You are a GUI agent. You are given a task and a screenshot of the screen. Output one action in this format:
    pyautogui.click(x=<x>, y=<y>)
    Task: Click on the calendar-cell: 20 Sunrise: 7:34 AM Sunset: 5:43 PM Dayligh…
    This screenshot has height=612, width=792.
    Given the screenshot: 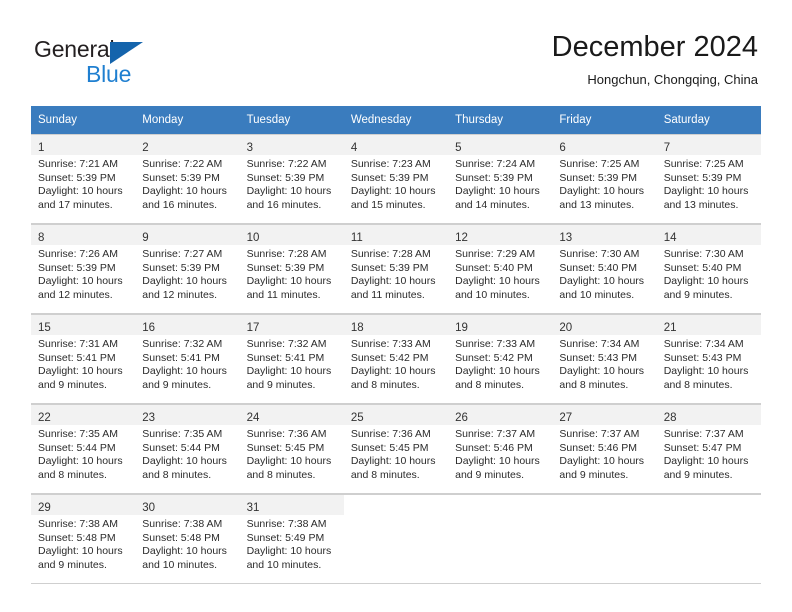 What is the action you would take?
    pyautogui.click(x=604, y=359)
    